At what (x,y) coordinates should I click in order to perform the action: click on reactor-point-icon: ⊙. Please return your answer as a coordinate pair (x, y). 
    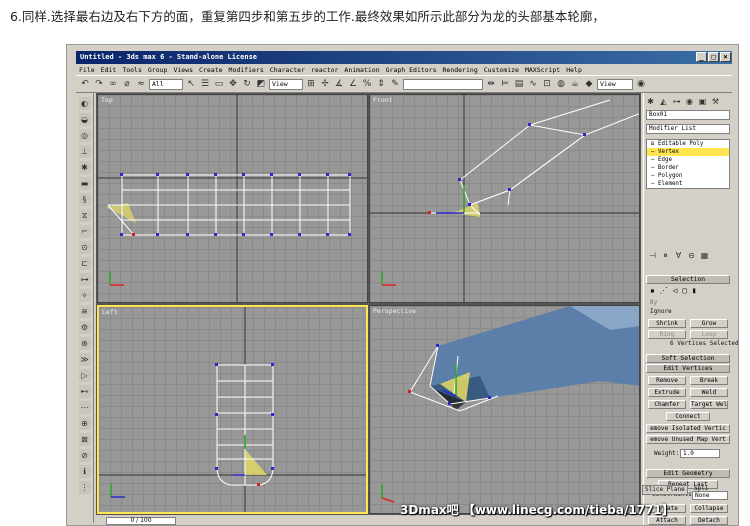
    Looking at the image, I should click on (84, 247).